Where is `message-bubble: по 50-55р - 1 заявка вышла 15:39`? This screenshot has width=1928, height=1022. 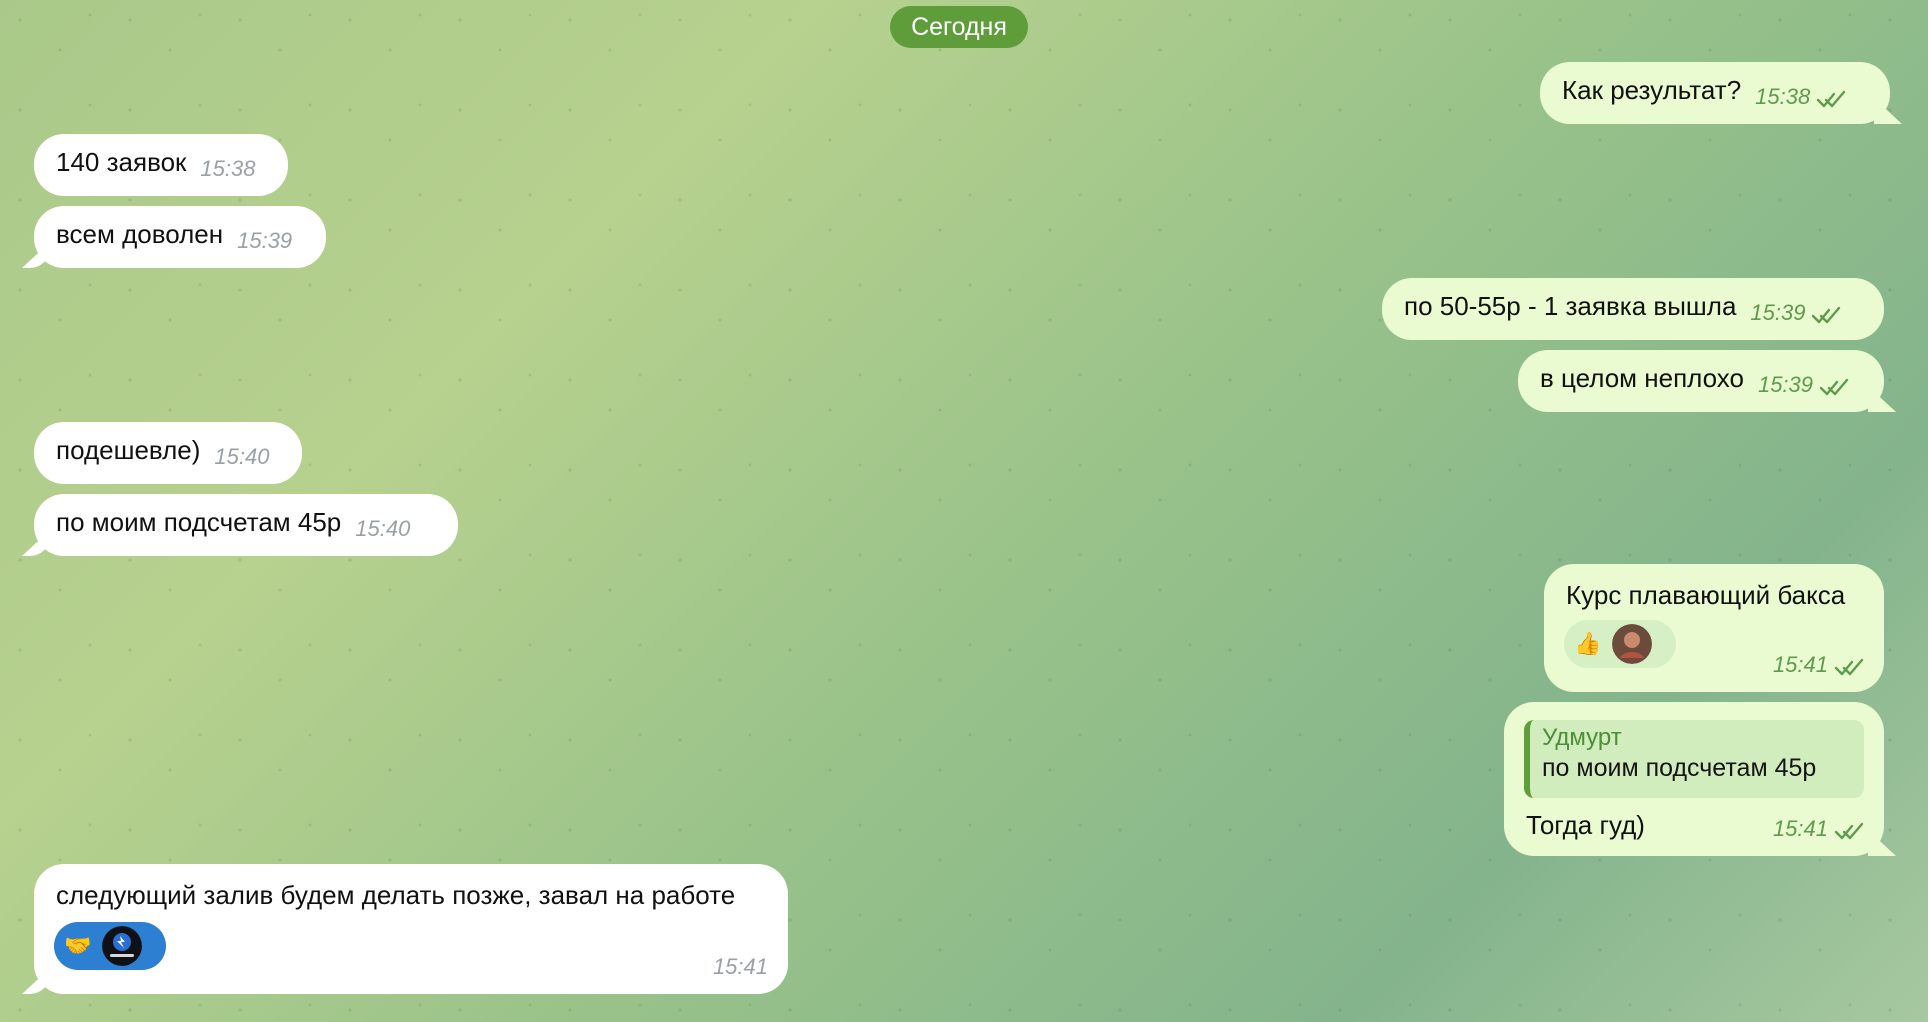 message-bubble: по 50-55р - 1 заявка вышла 15:39 is located at coordinates (1633, 309).